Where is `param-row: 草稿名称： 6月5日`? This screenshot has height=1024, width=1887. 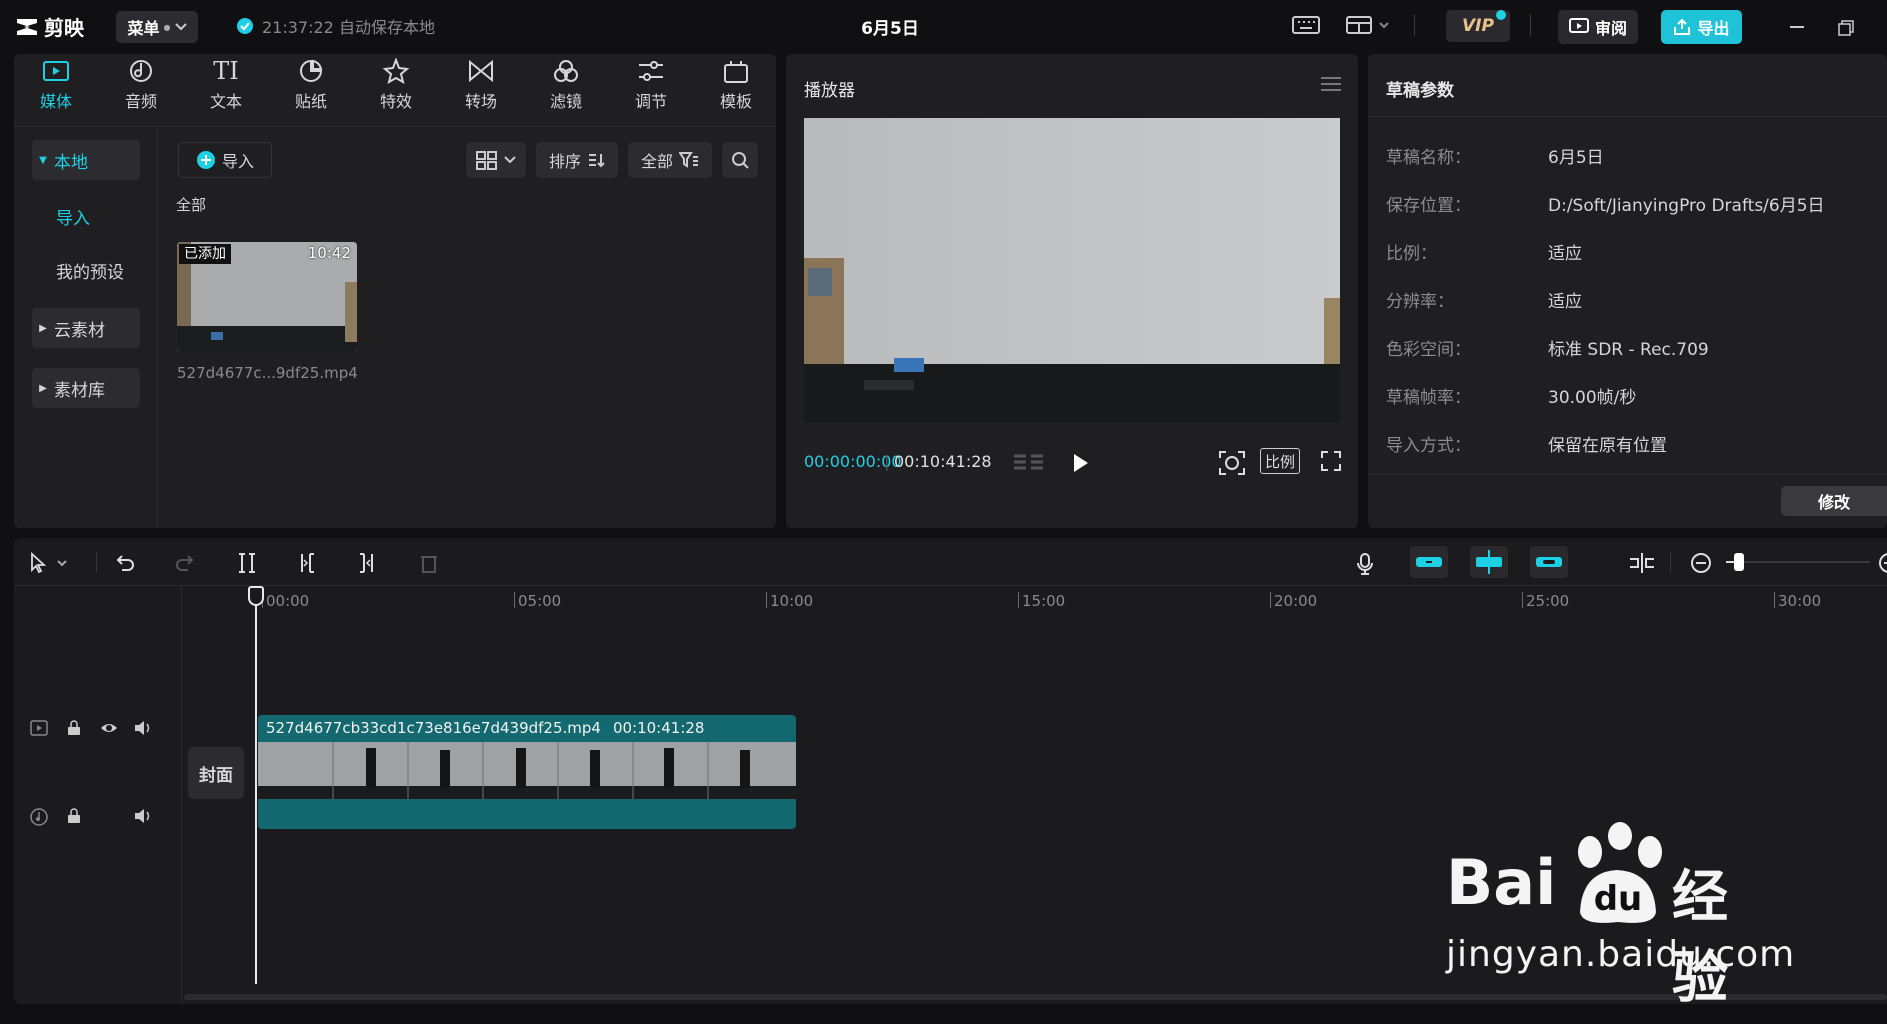
param-row: 草稿名称： 6月5日 is located at coordinates (1495, 155).